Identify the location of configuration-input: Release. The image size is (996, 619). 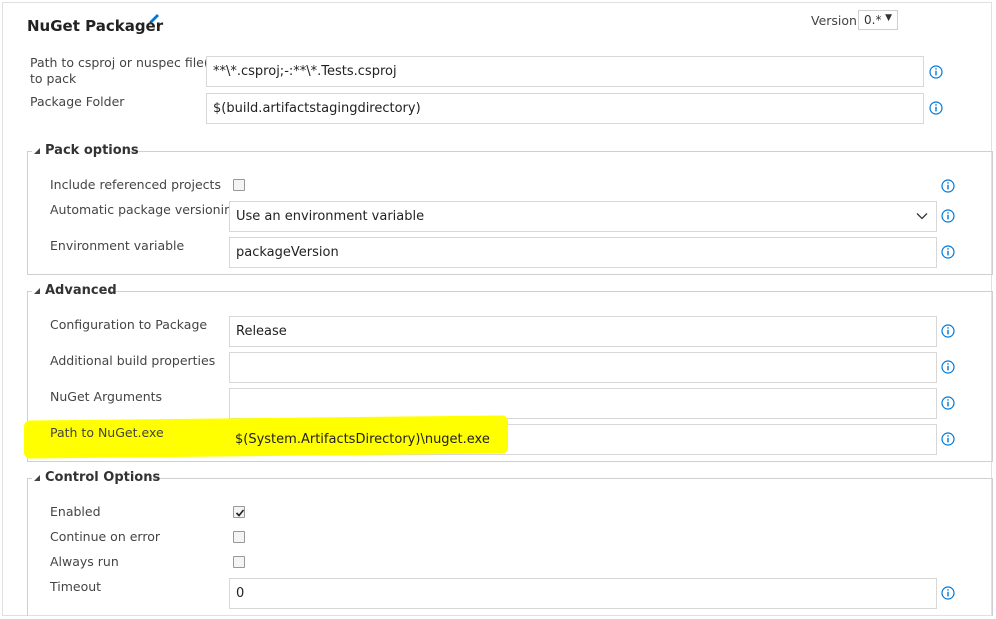
(583, 331).